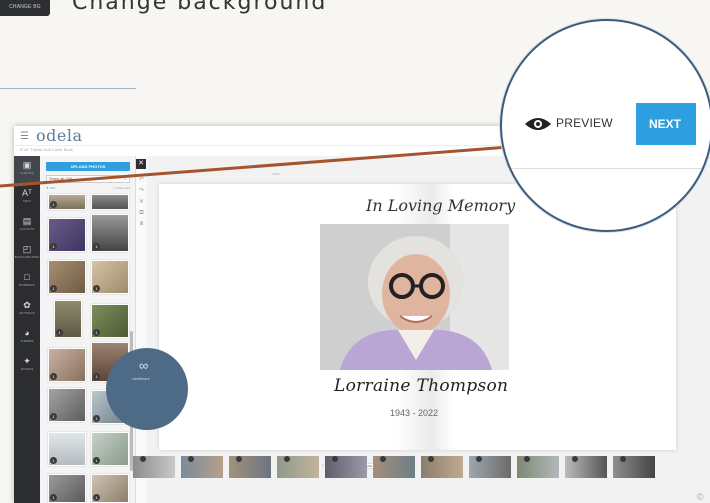 The height and width of the screenshot is (503, 710). What do you see at coordinates (666, 124) in the screenshot?
I see `next-button: NEXT` at bounding box center [666, 124].